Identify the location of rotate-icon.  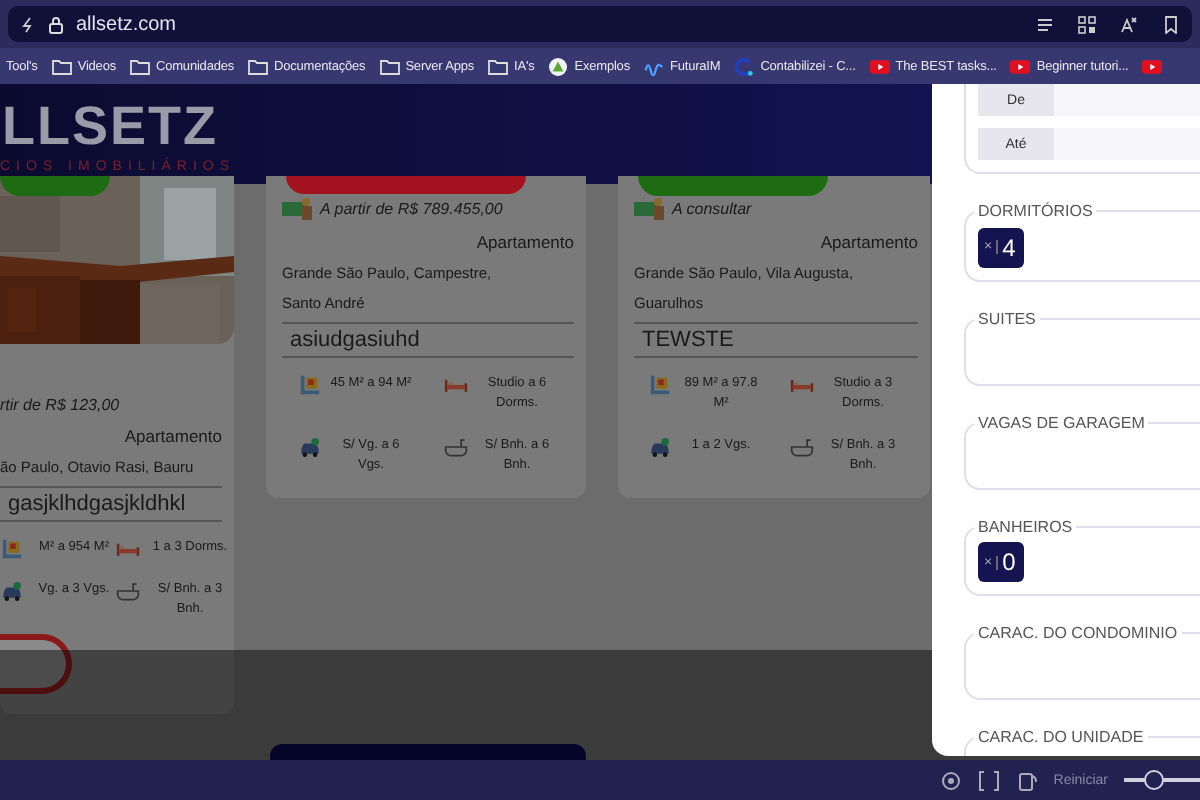
(1026, 780).